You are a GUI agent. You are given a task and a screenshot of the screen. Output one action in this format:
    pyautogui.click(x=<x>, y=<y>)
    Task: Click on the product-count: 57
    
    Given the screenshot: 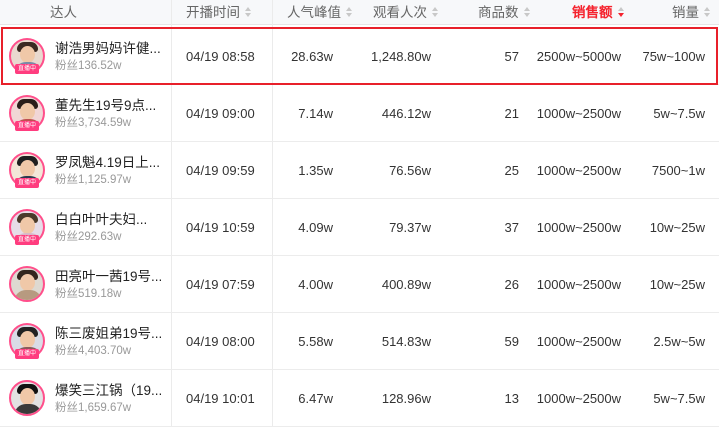 What is the action you would take?
    pyautogui.click(x=511, y=56)
    